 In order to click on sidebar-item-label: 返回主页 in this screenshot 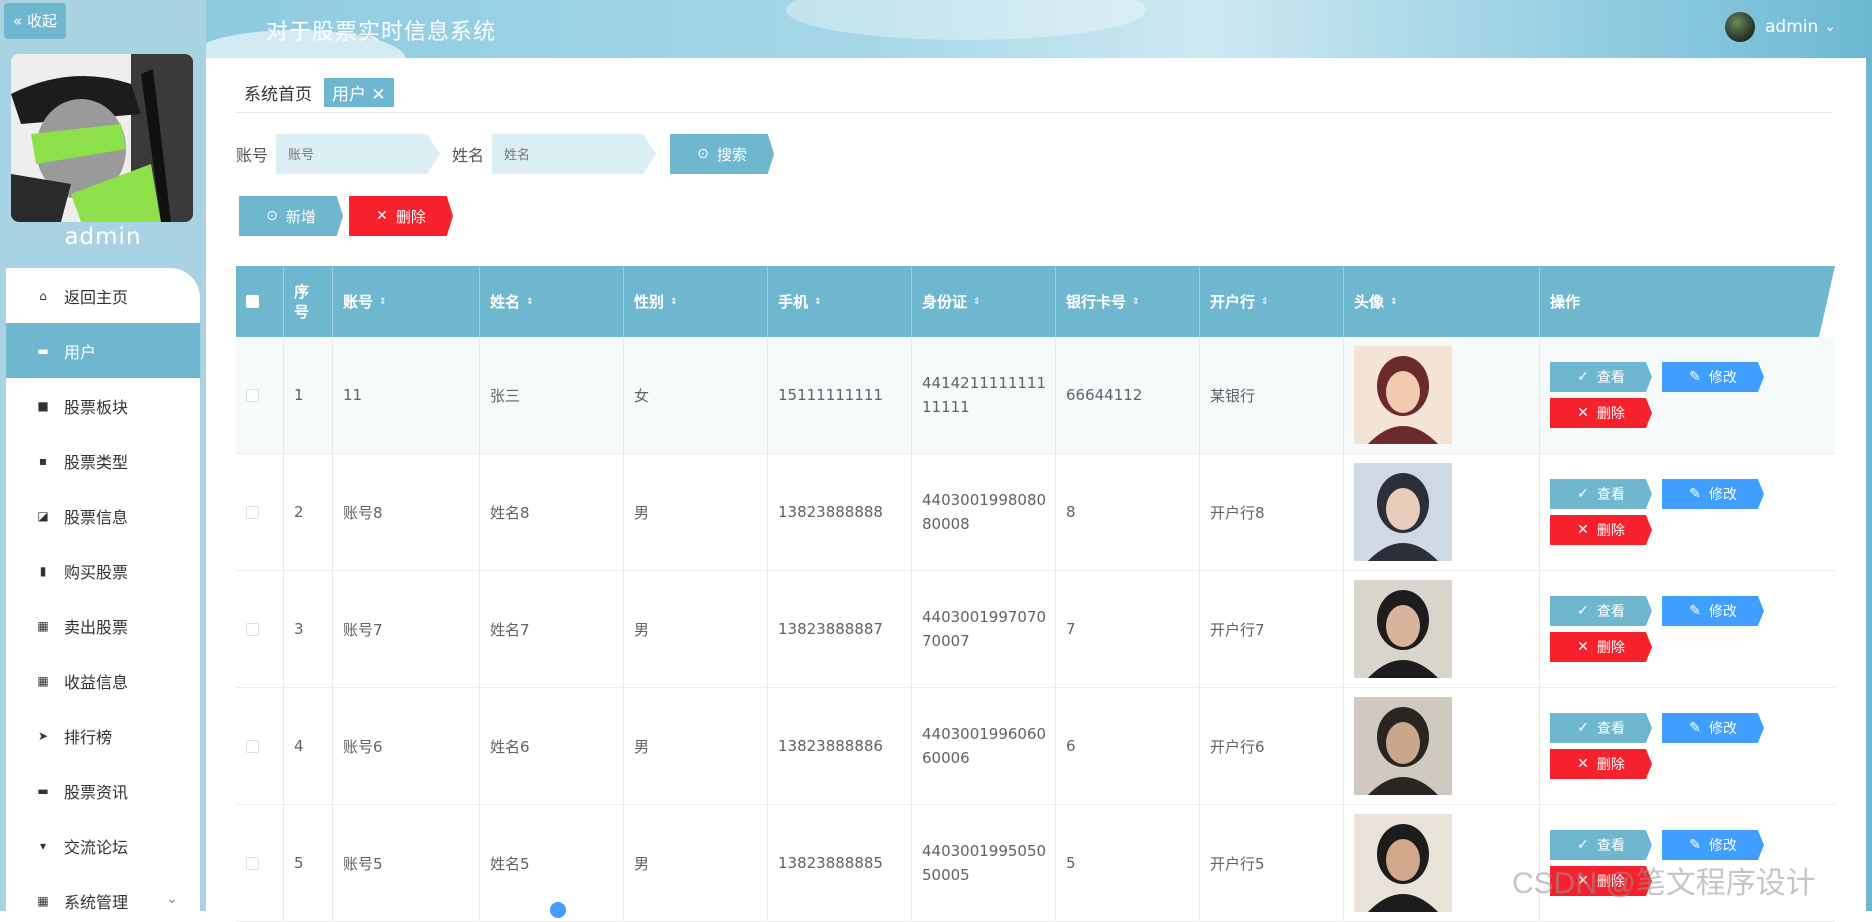, I will do `click(96, 297)`.